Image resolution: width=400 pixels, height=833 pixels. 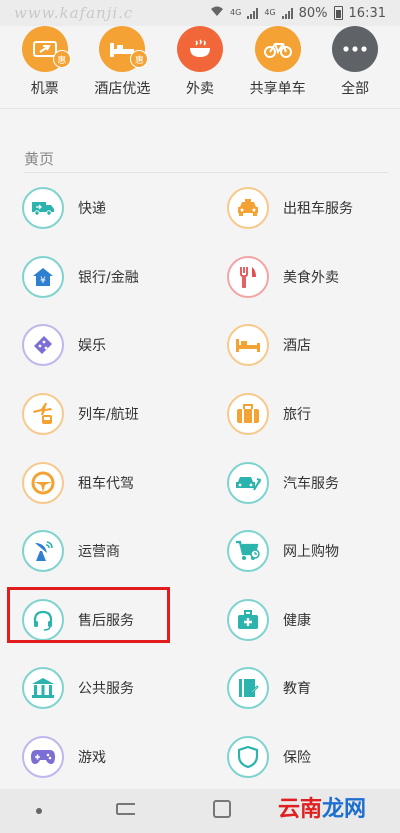 I want to click on service-label: 酒店, so click(x=297, y=346).